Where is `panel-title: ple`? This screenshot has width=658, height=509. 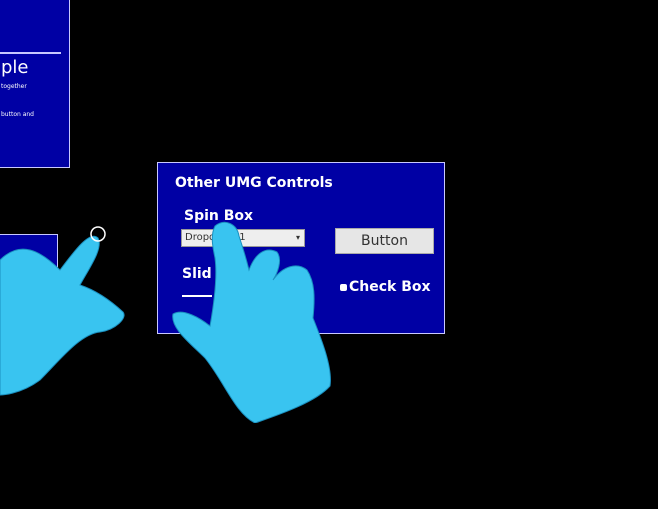 panel-title: ple is located at coordinates (15, 67).